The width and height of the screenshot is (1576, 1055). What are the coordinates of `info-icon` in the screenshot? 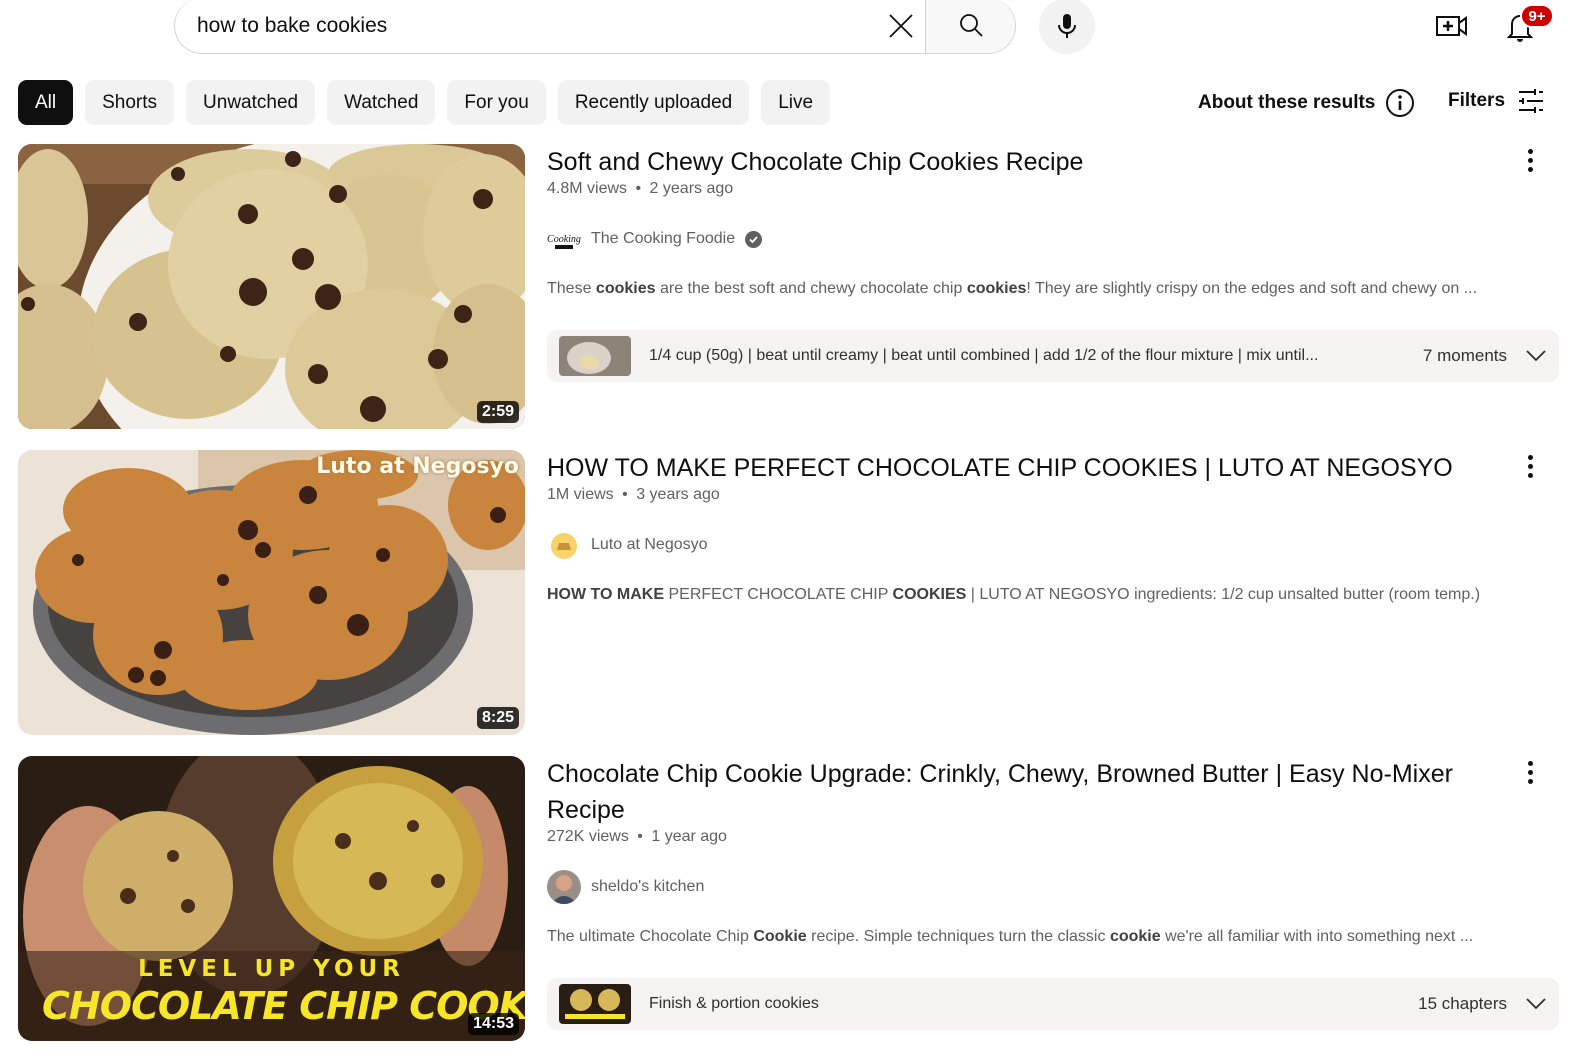 It's located at (1400, 103).